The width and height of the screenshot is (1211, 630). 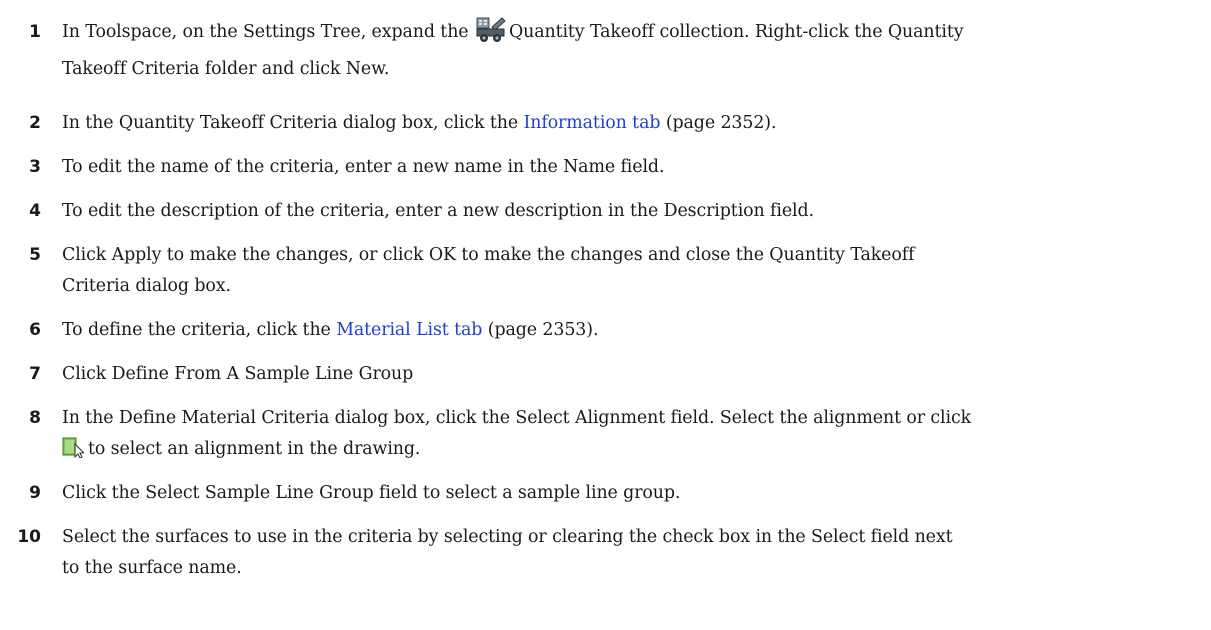 I want to click on step-text-part: to select an alignment in the drawing., so click(x=254, y=449).